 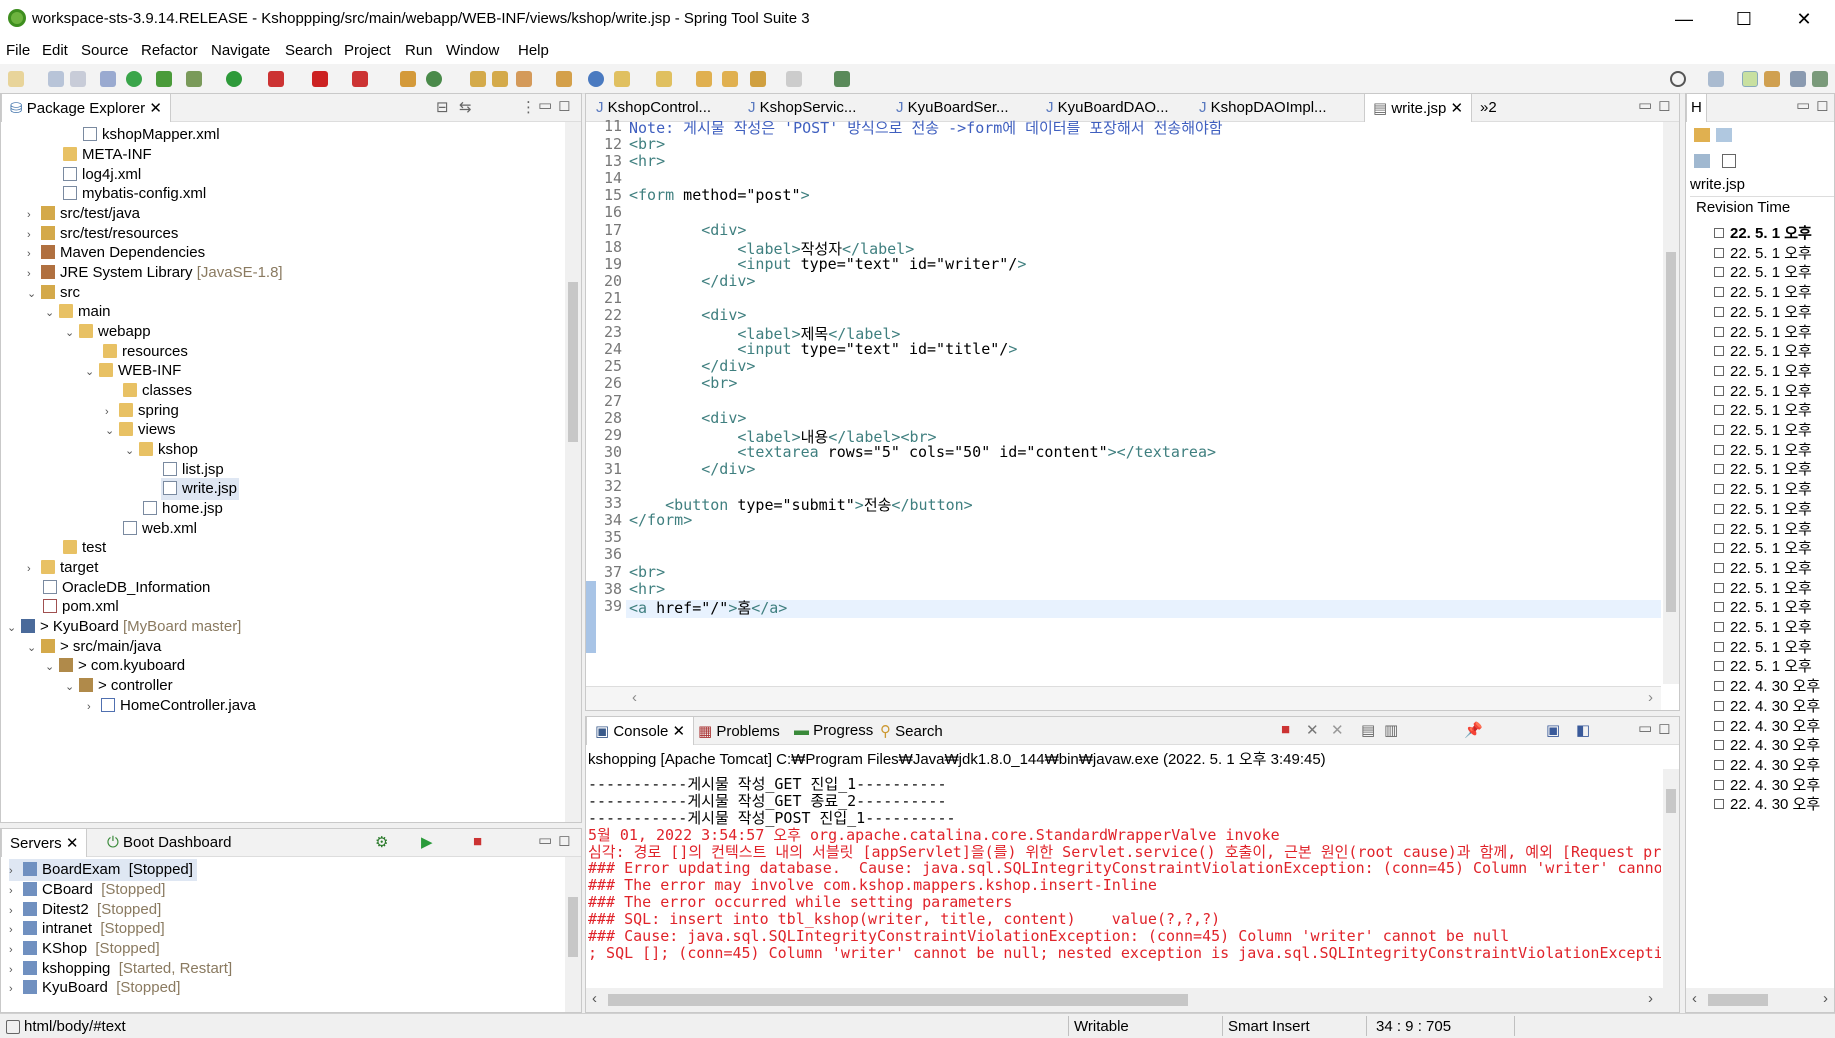 What do you see at coordinates (408, 79) in the screenshot?
I see `new-project-icon` at bounding box center [408, 79].